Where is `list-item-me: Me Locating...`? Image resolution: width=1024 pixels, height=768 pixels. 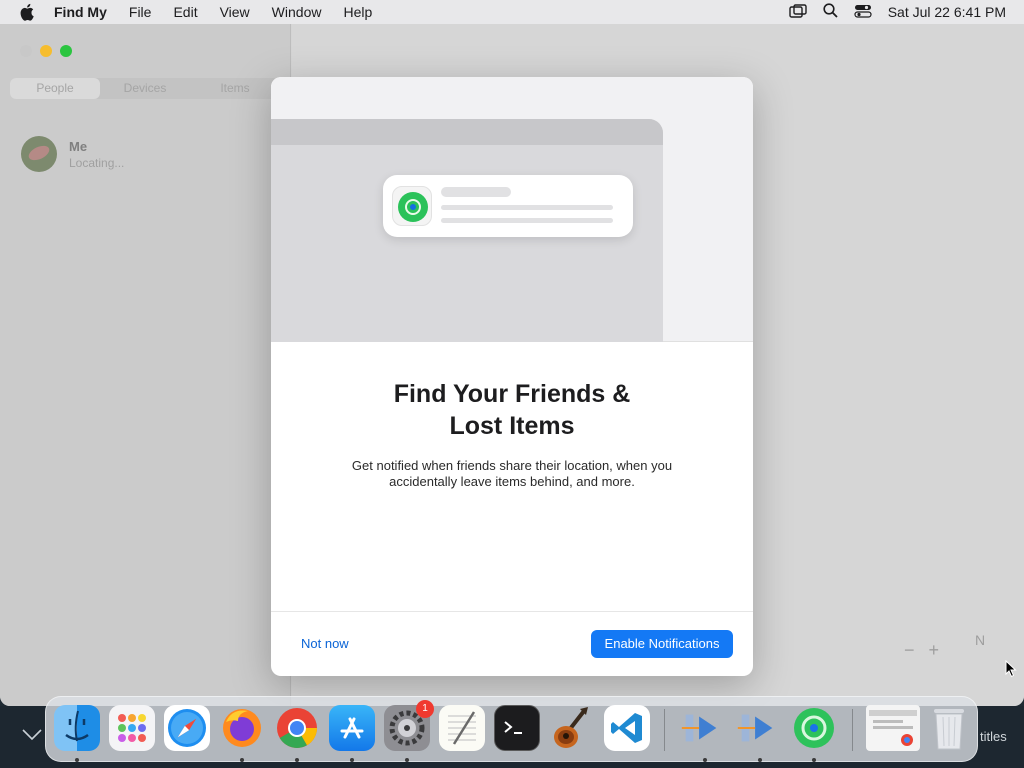 list-item-me: Me Locating... is located at coordinates (72, 154).